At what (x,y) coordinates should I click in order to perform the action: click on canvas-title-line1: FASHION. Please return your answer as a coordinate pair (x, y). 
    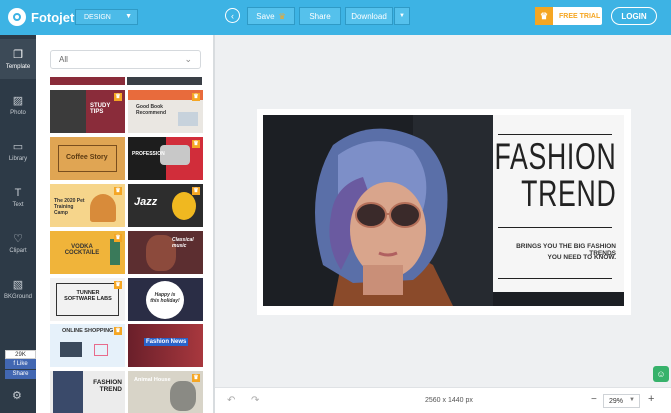
    Looking at the image, I should click on (555, 156).